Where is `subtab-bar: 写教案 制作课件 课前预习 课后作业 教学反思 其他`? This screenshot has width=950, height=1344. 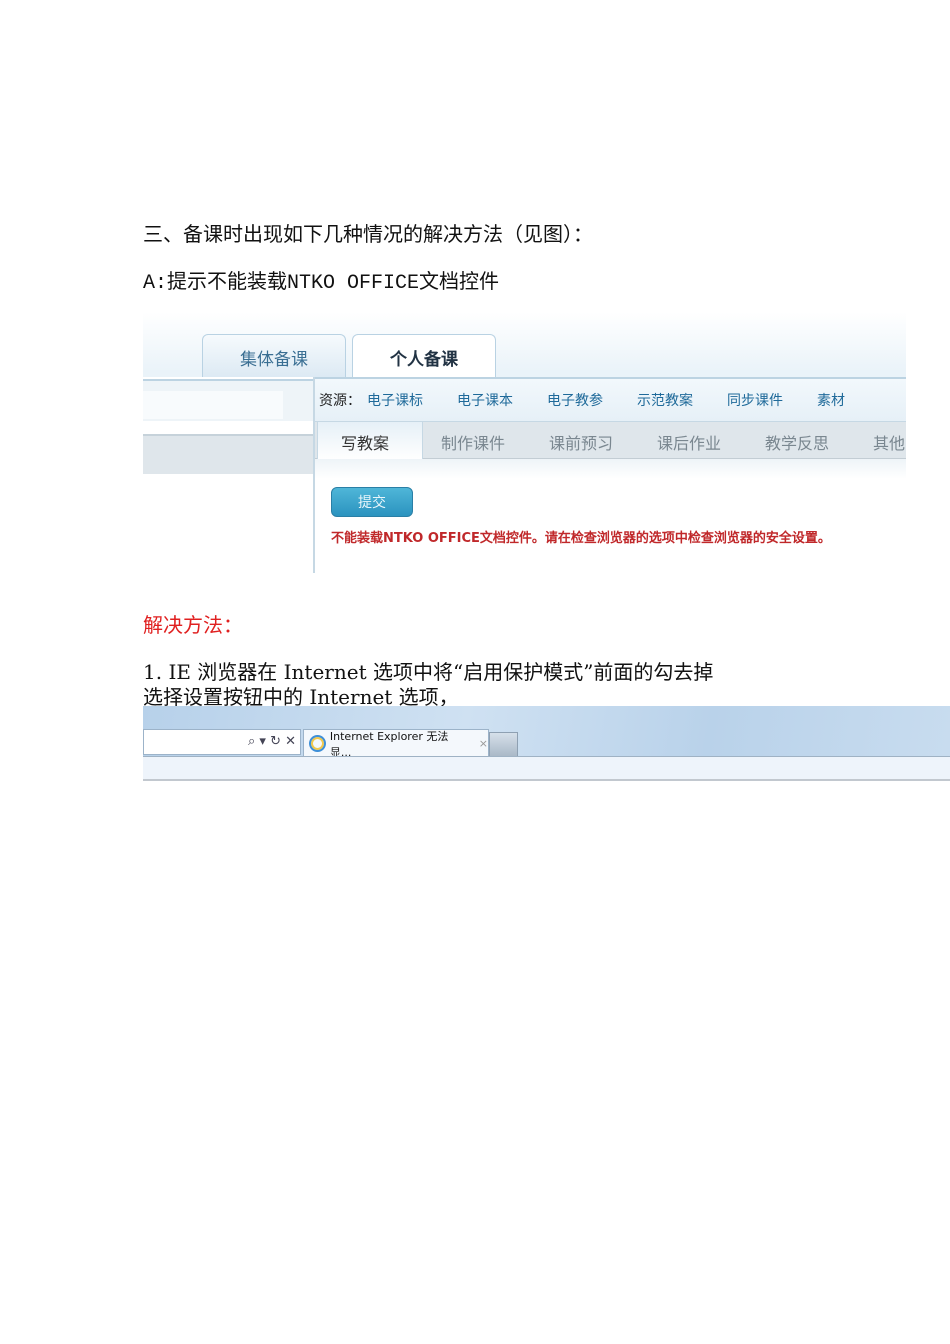
subtab-bar: 写教案 制作课件 课前预习 课后作业 教学反思 其他 is located at coordinates (610, 440).